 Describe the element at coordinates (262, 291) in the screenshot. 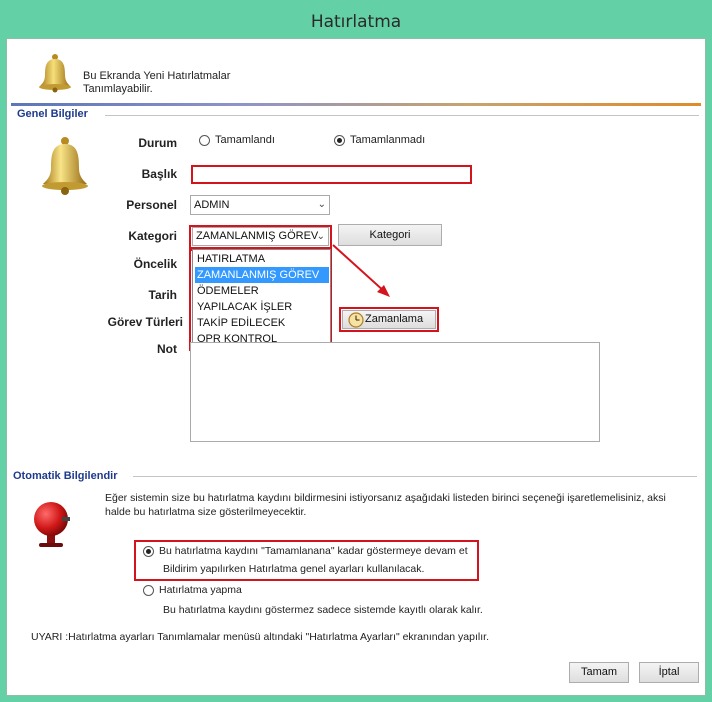

I see `dropdown-item-odemeler: ÖDEMELER` at that location.